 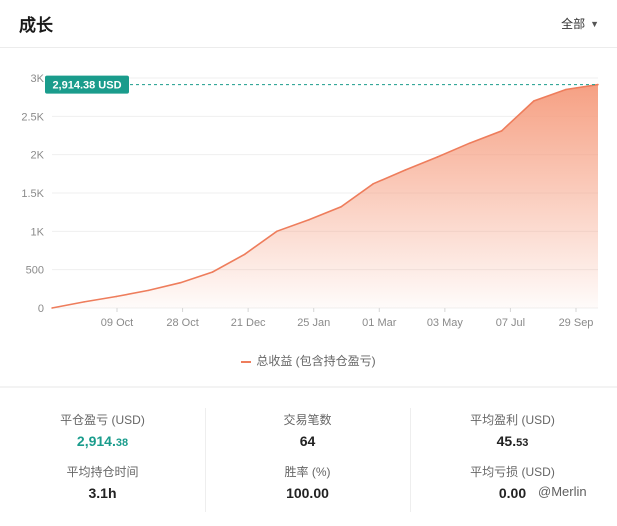 I want to click on y-tick-label: 500, so click(x=35, y=271).